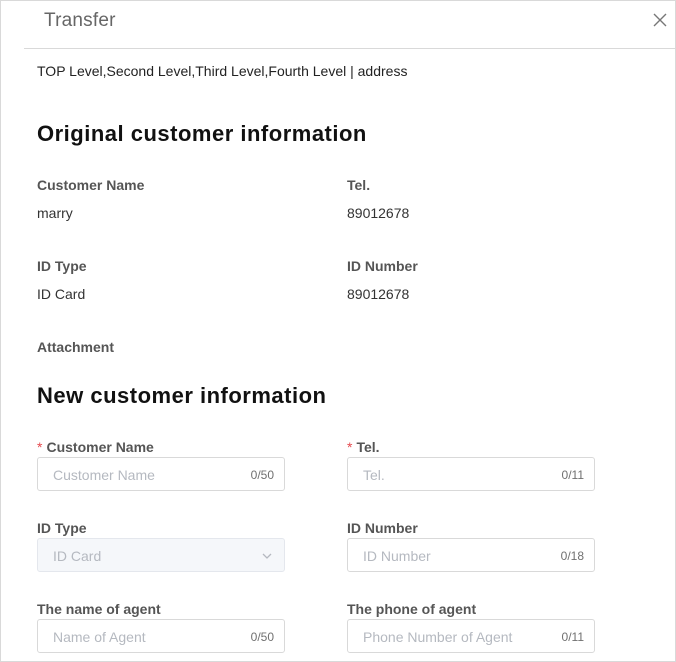 This screenshot has width=676, height=662. Describe the element at coordinates (61, 294) in the screenshot. I see `original-id-type-value: ID Card` at that location.